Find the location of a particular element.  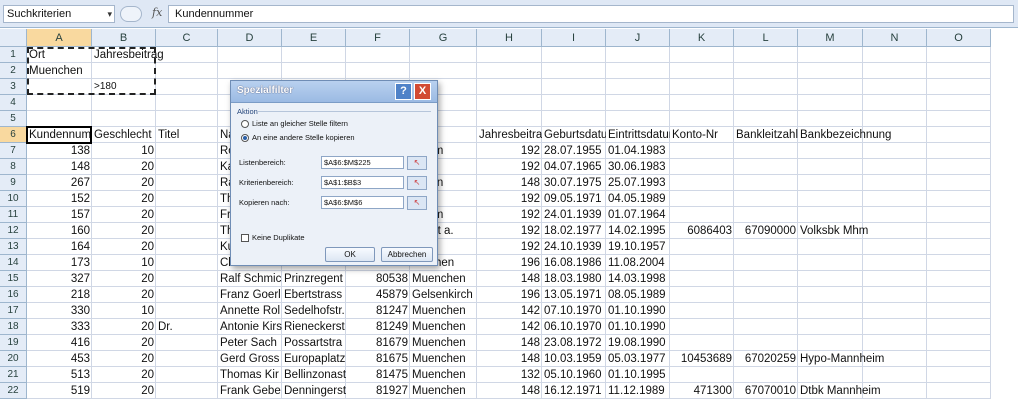

data-cell-h: 148 is located at coordinates (509, 343).